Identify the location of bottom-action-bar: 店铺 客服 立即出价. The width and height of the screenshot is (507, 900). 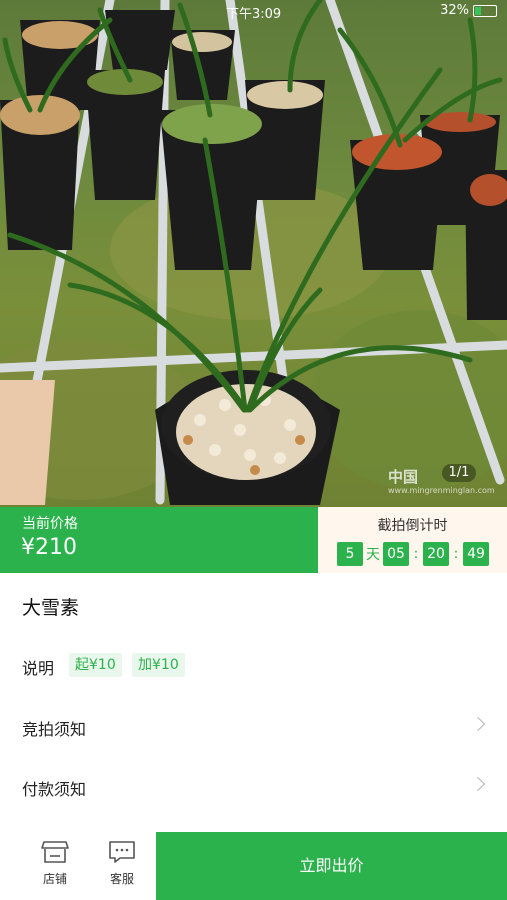
(253, 866).